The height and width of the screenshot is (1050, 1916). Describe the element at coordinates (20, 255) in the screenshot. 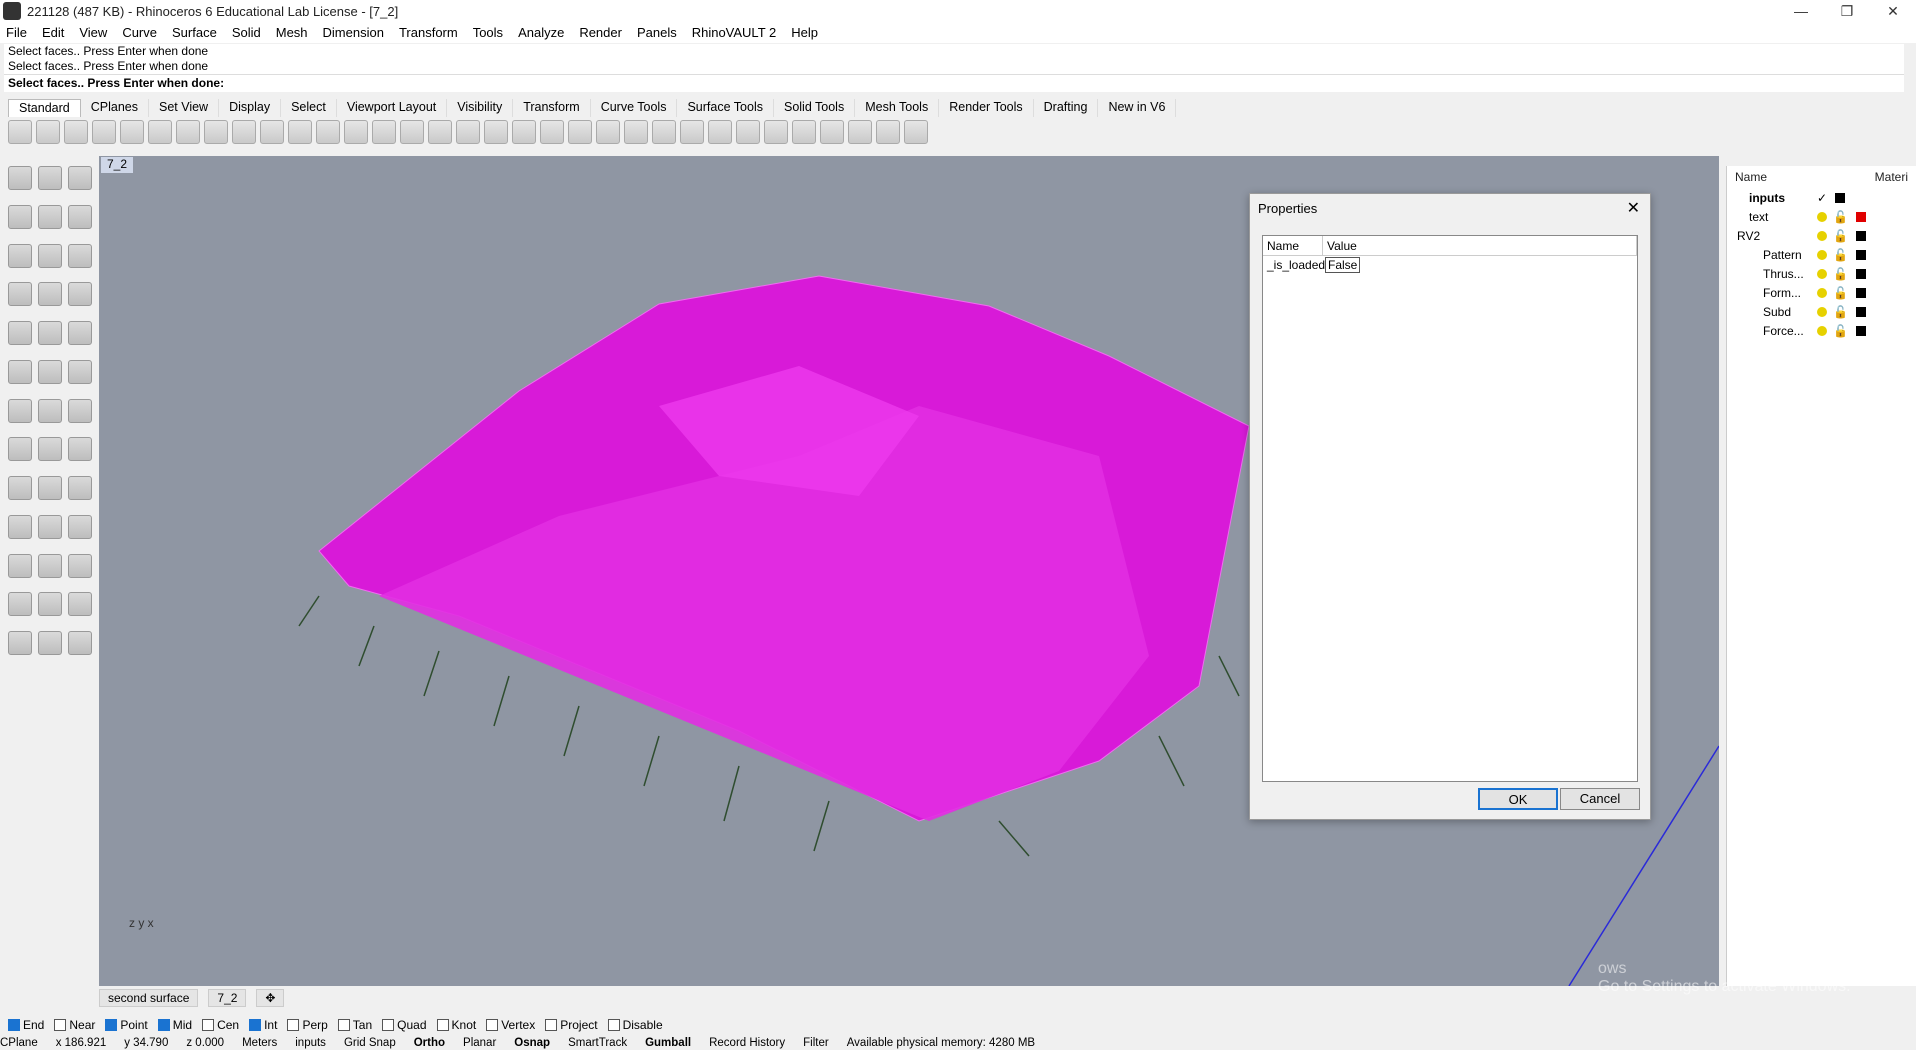

I see `circle-icon` at that location.